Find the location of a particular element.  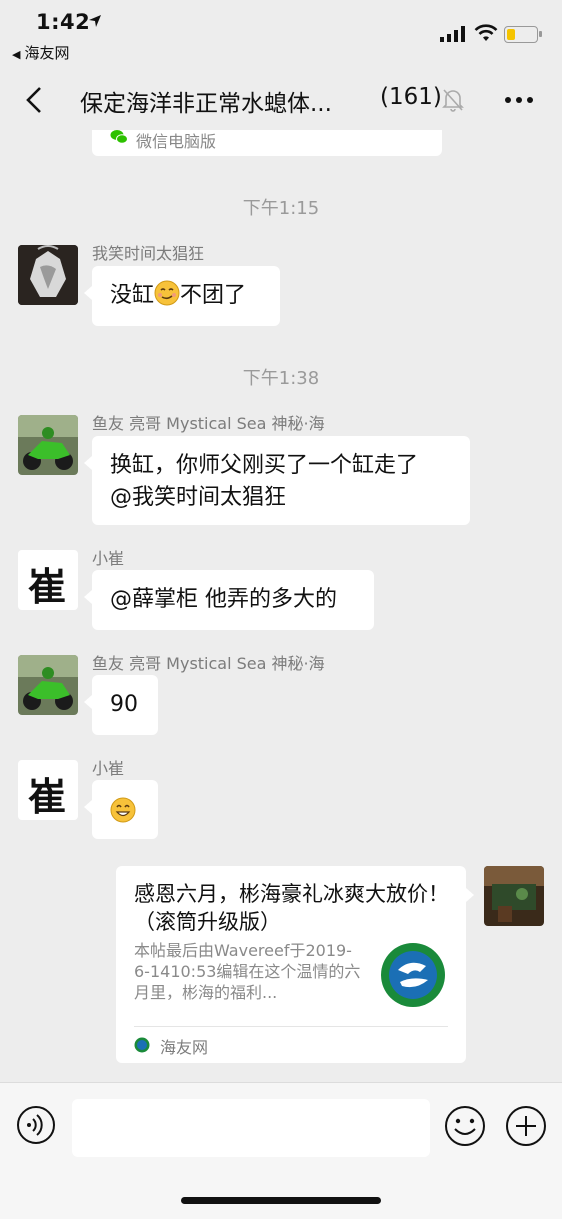

message-line: 换缸，你师父刚买了一个缸走了 is located at coordinates (264, 465).